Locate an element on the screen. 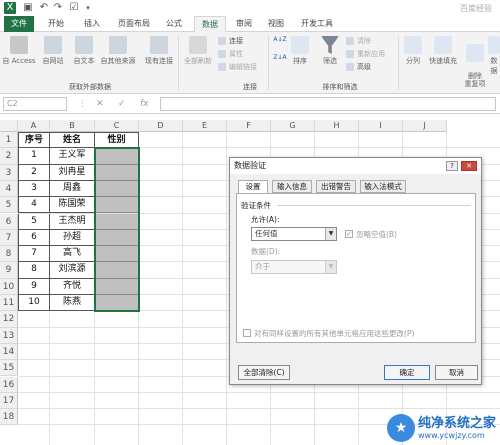 The image size is (500, 445). table-cell: 3 is located at coordinates (34, 189).